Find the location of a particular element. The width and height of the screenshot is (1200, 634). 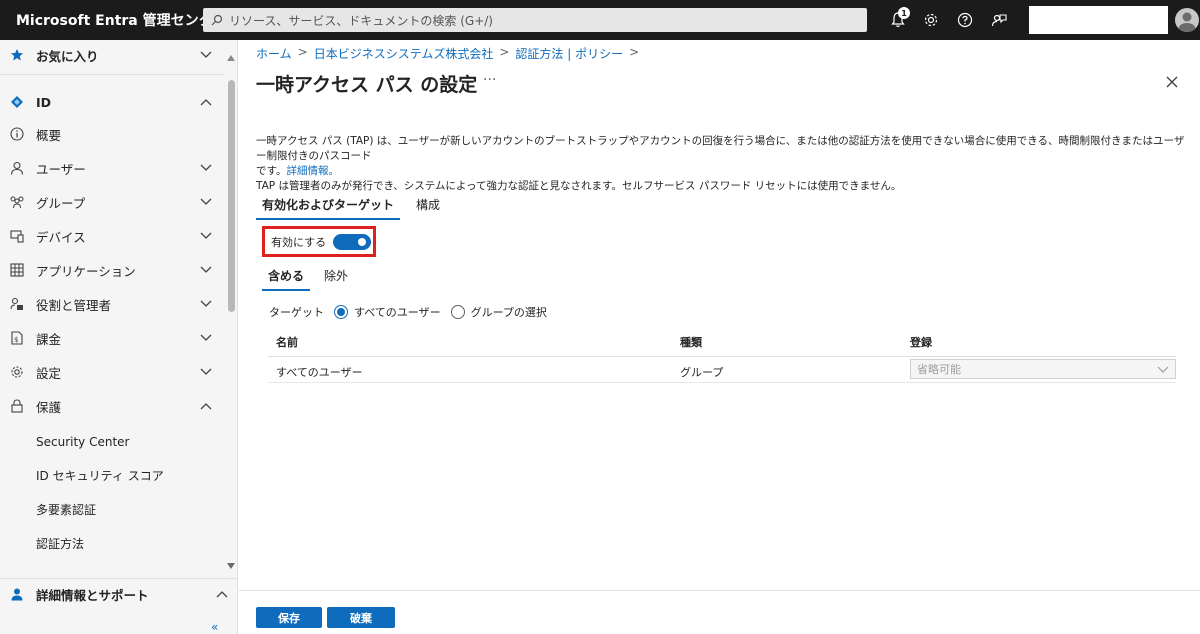

sidebar-subitem-auth-methods: 認証方法 is located at coordinates (112, 543).